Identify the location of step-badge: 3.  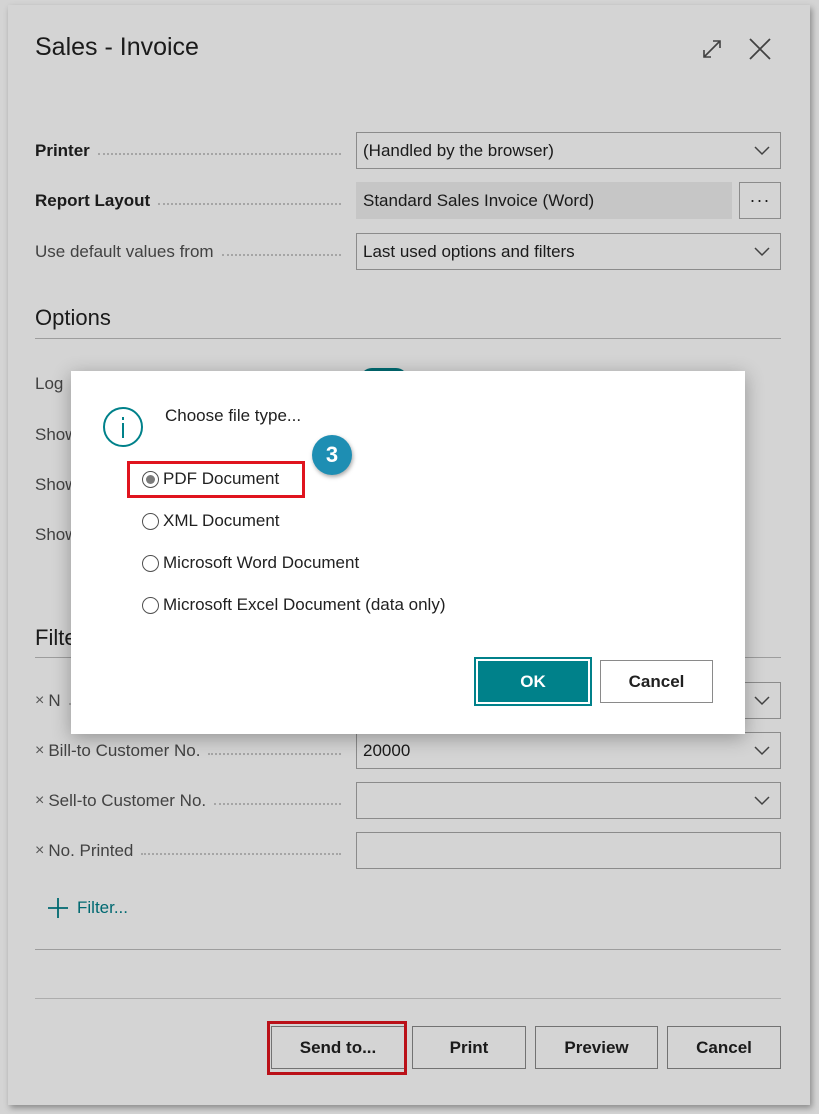
(332, 455).